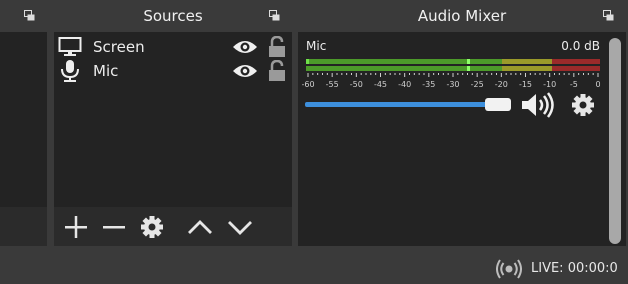 This screenshot has width=628, height=284. What do you see at coordinates (509, 269) in the screenshot?
I see `broadcast-icon` at bounding box center [509, 269].